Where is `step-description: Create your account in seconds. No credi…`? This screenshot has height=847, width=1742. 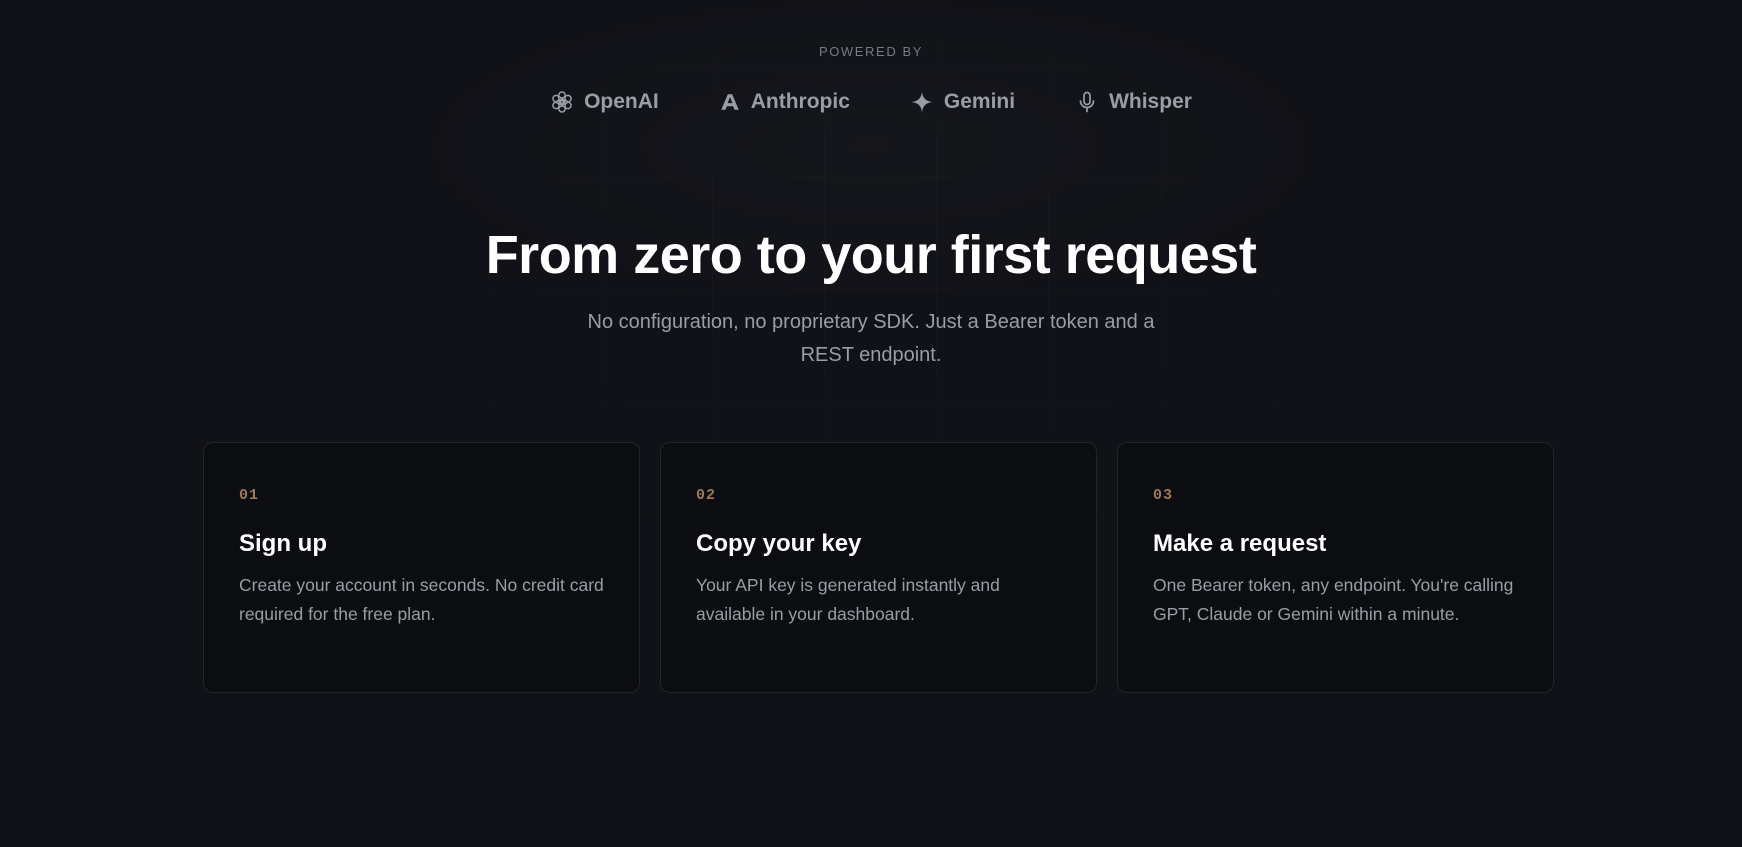 step-description: Create your account in seconds. No credi… is located at coordinates (421, 599).